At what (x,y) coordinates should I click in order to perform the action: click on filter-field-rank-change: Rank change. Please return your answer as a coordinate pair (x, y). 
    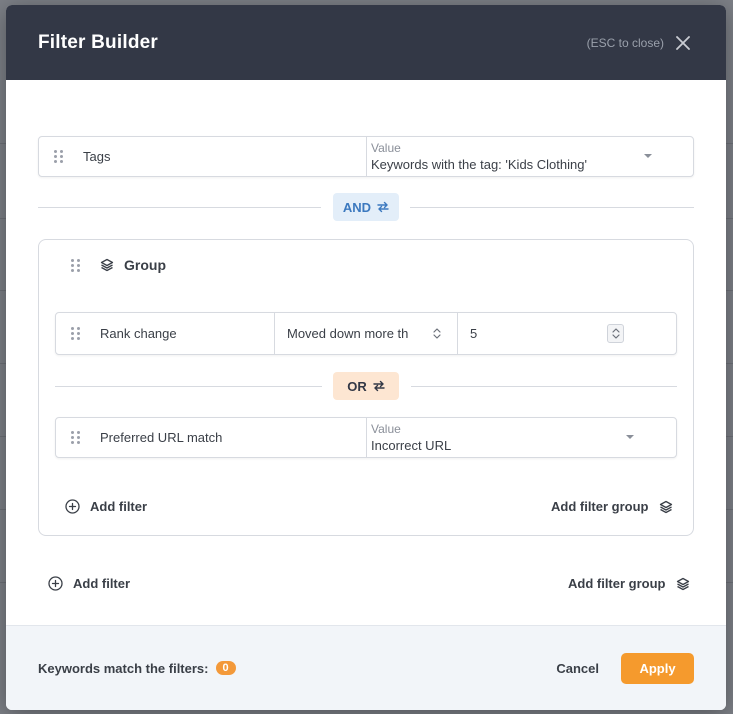
    Looking at the image, I should click on (184, 333).